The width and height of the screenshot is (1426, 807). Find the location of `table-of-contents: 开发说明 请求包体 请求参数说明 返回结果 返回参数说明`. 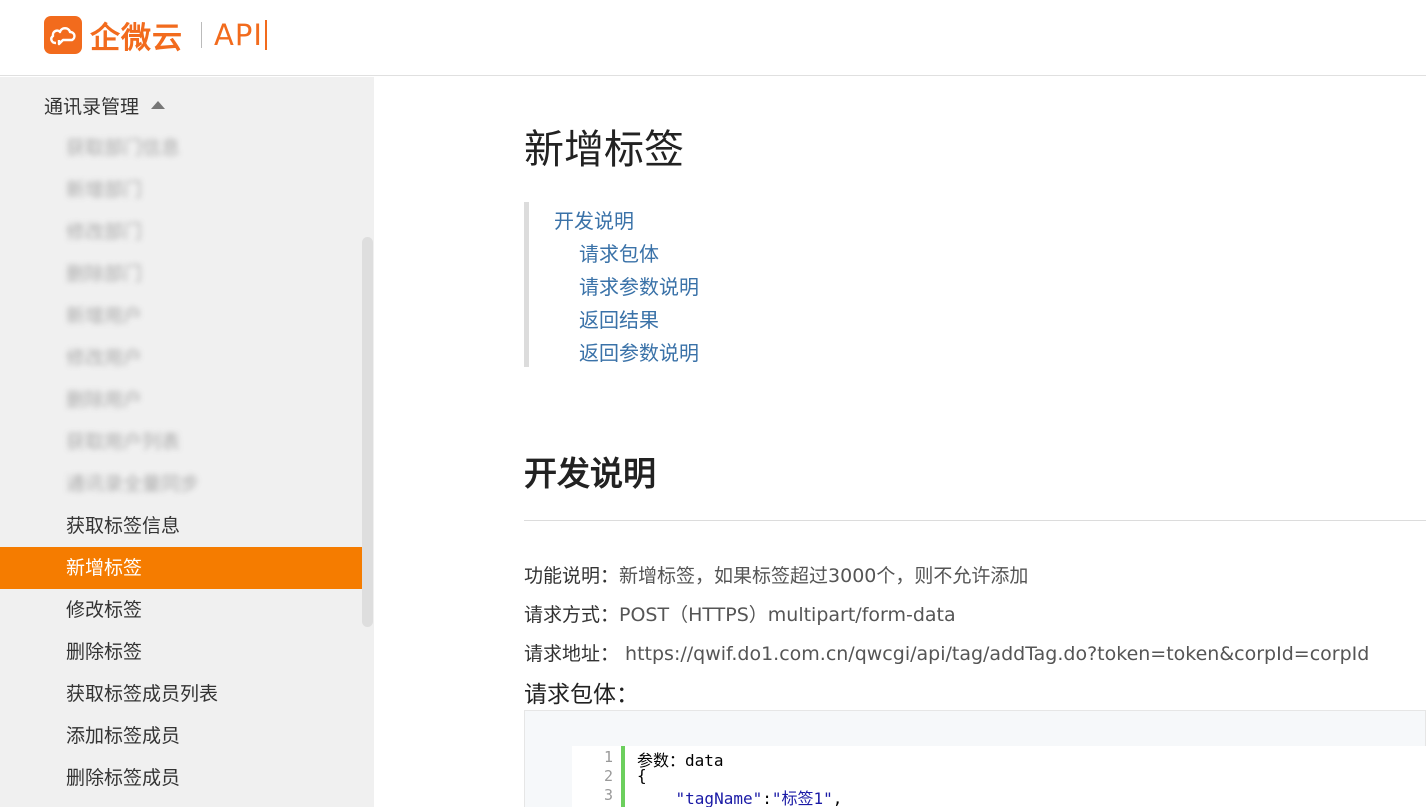

table-of-contents: 开发说明 请求包体 请求参数说明 返回结果 返回参数说明 is located at coordinates (674, 284).